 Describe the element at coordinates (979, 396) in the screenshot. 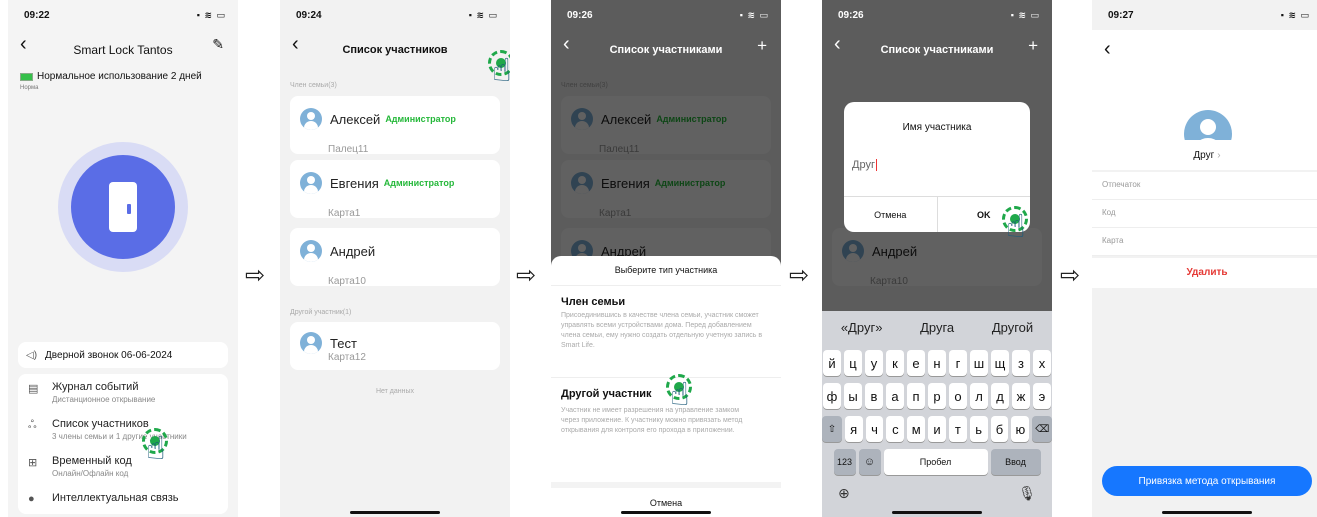

I see `key: л` at that location.